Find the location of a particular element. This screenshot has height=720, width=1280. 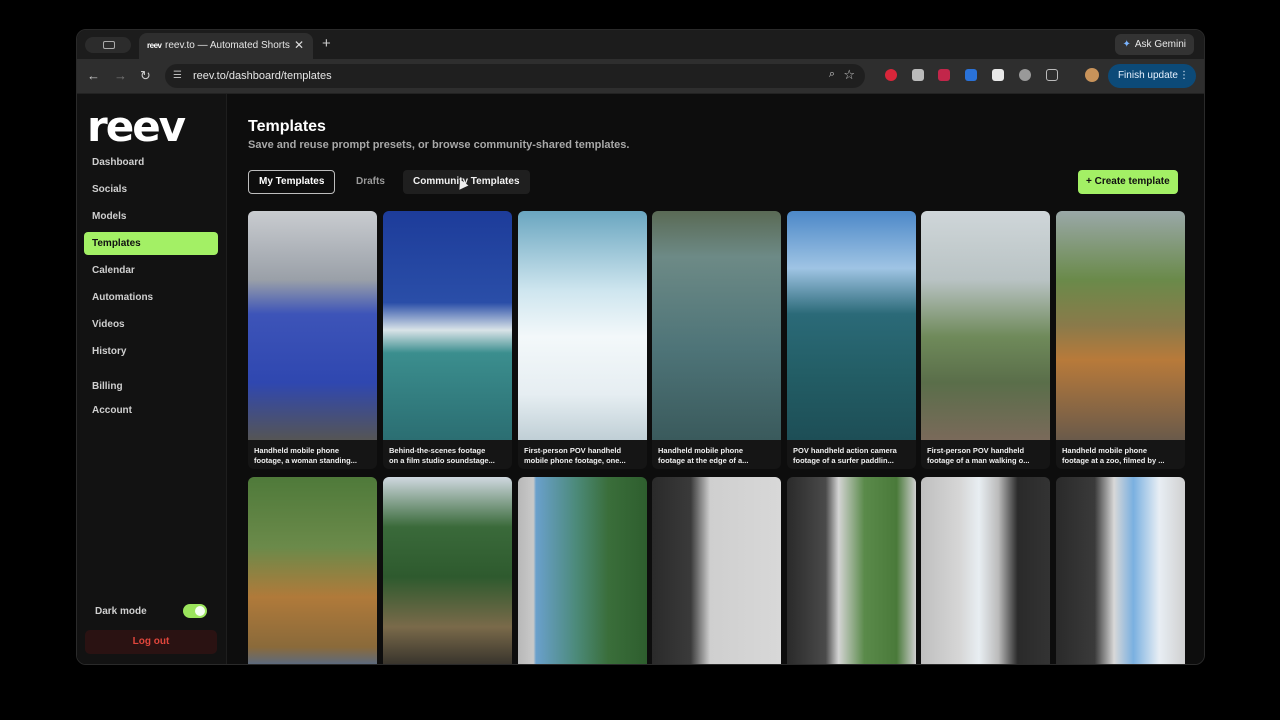

thumbnail-studio-wave is located at coordinates (447, 325).